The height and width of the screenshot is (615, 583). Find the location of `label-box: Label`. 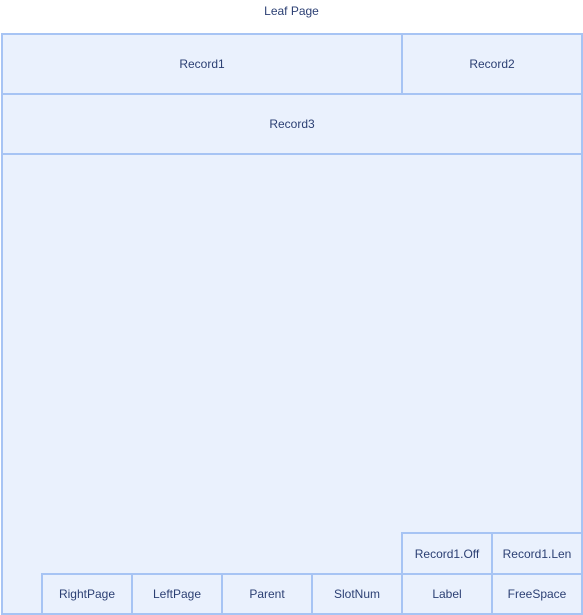

label-box: Label is located at coordinates (447, 594).